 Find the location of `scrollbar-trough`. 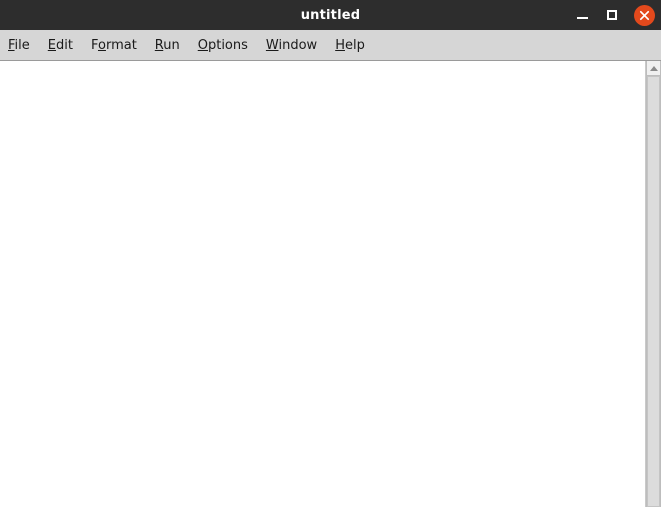

scrollbar-trough is located at coordinates (653, 291).